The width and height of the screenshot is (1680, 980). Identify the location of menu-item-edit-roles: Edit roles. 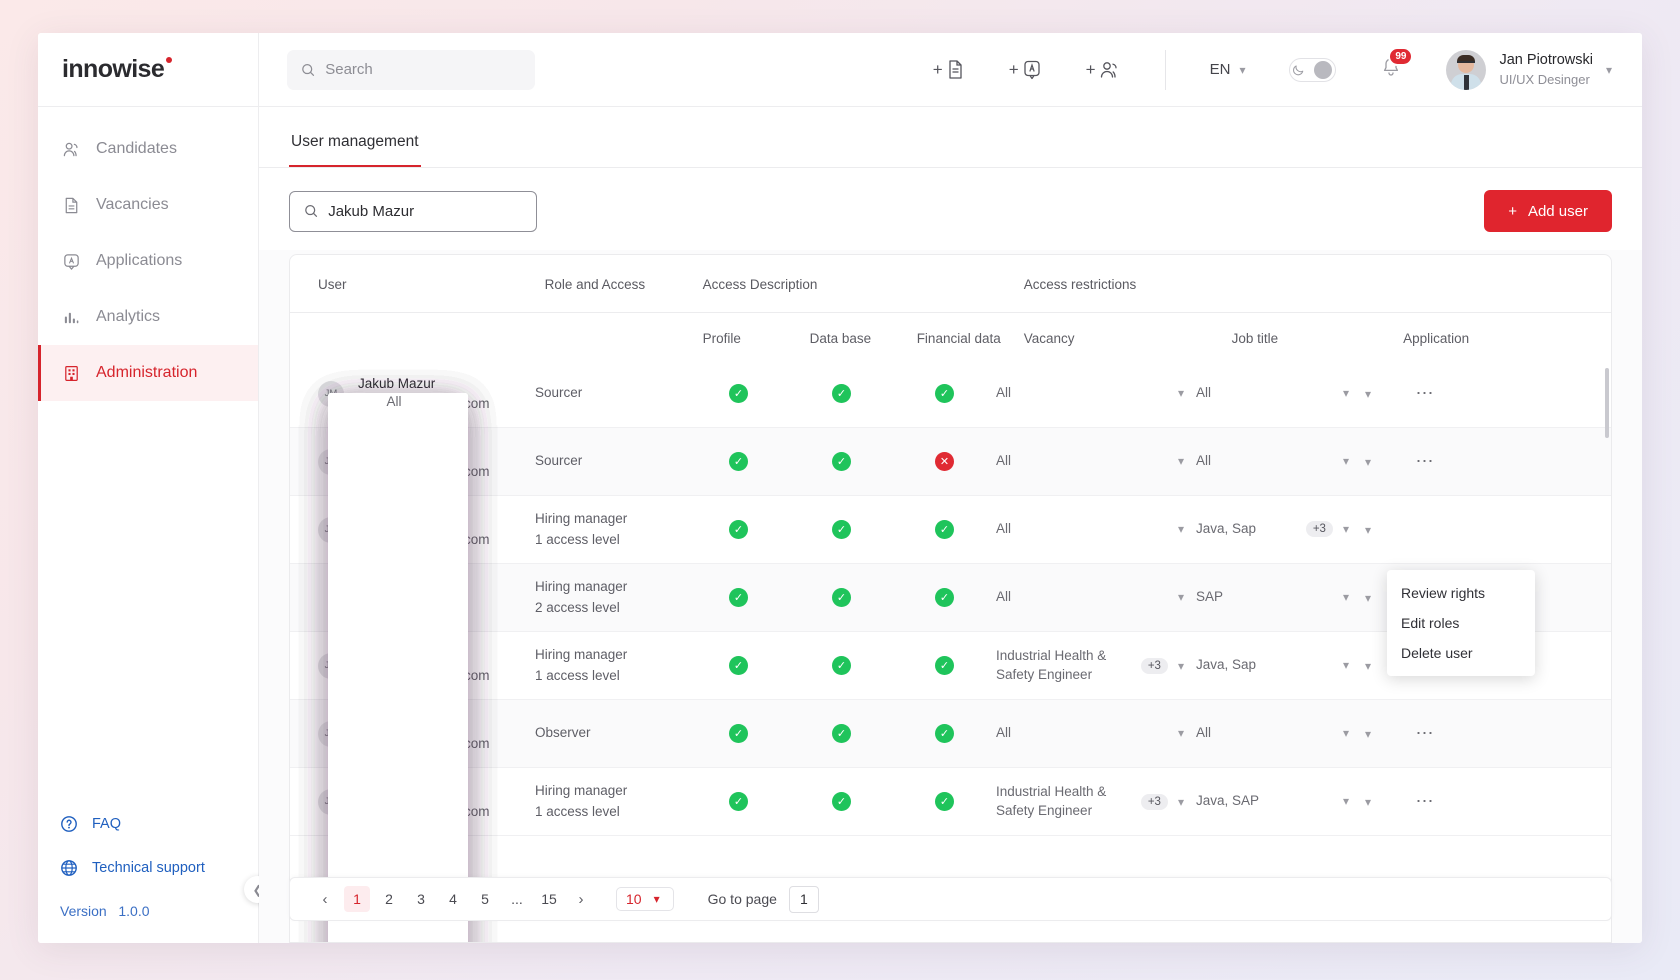
(1461, 623).